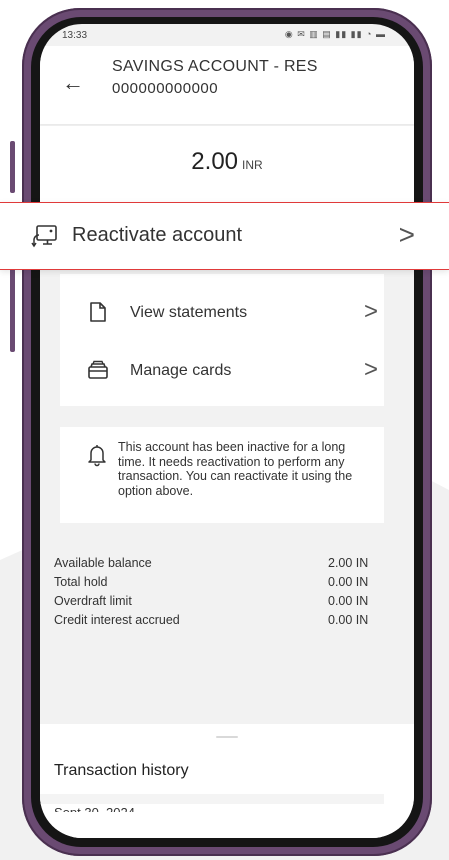 Image resolution: width=449 pixels, height=860 pixels. Describe the element at coordinates (212, 799) in the screenshot. I see `history-divider` at that location.